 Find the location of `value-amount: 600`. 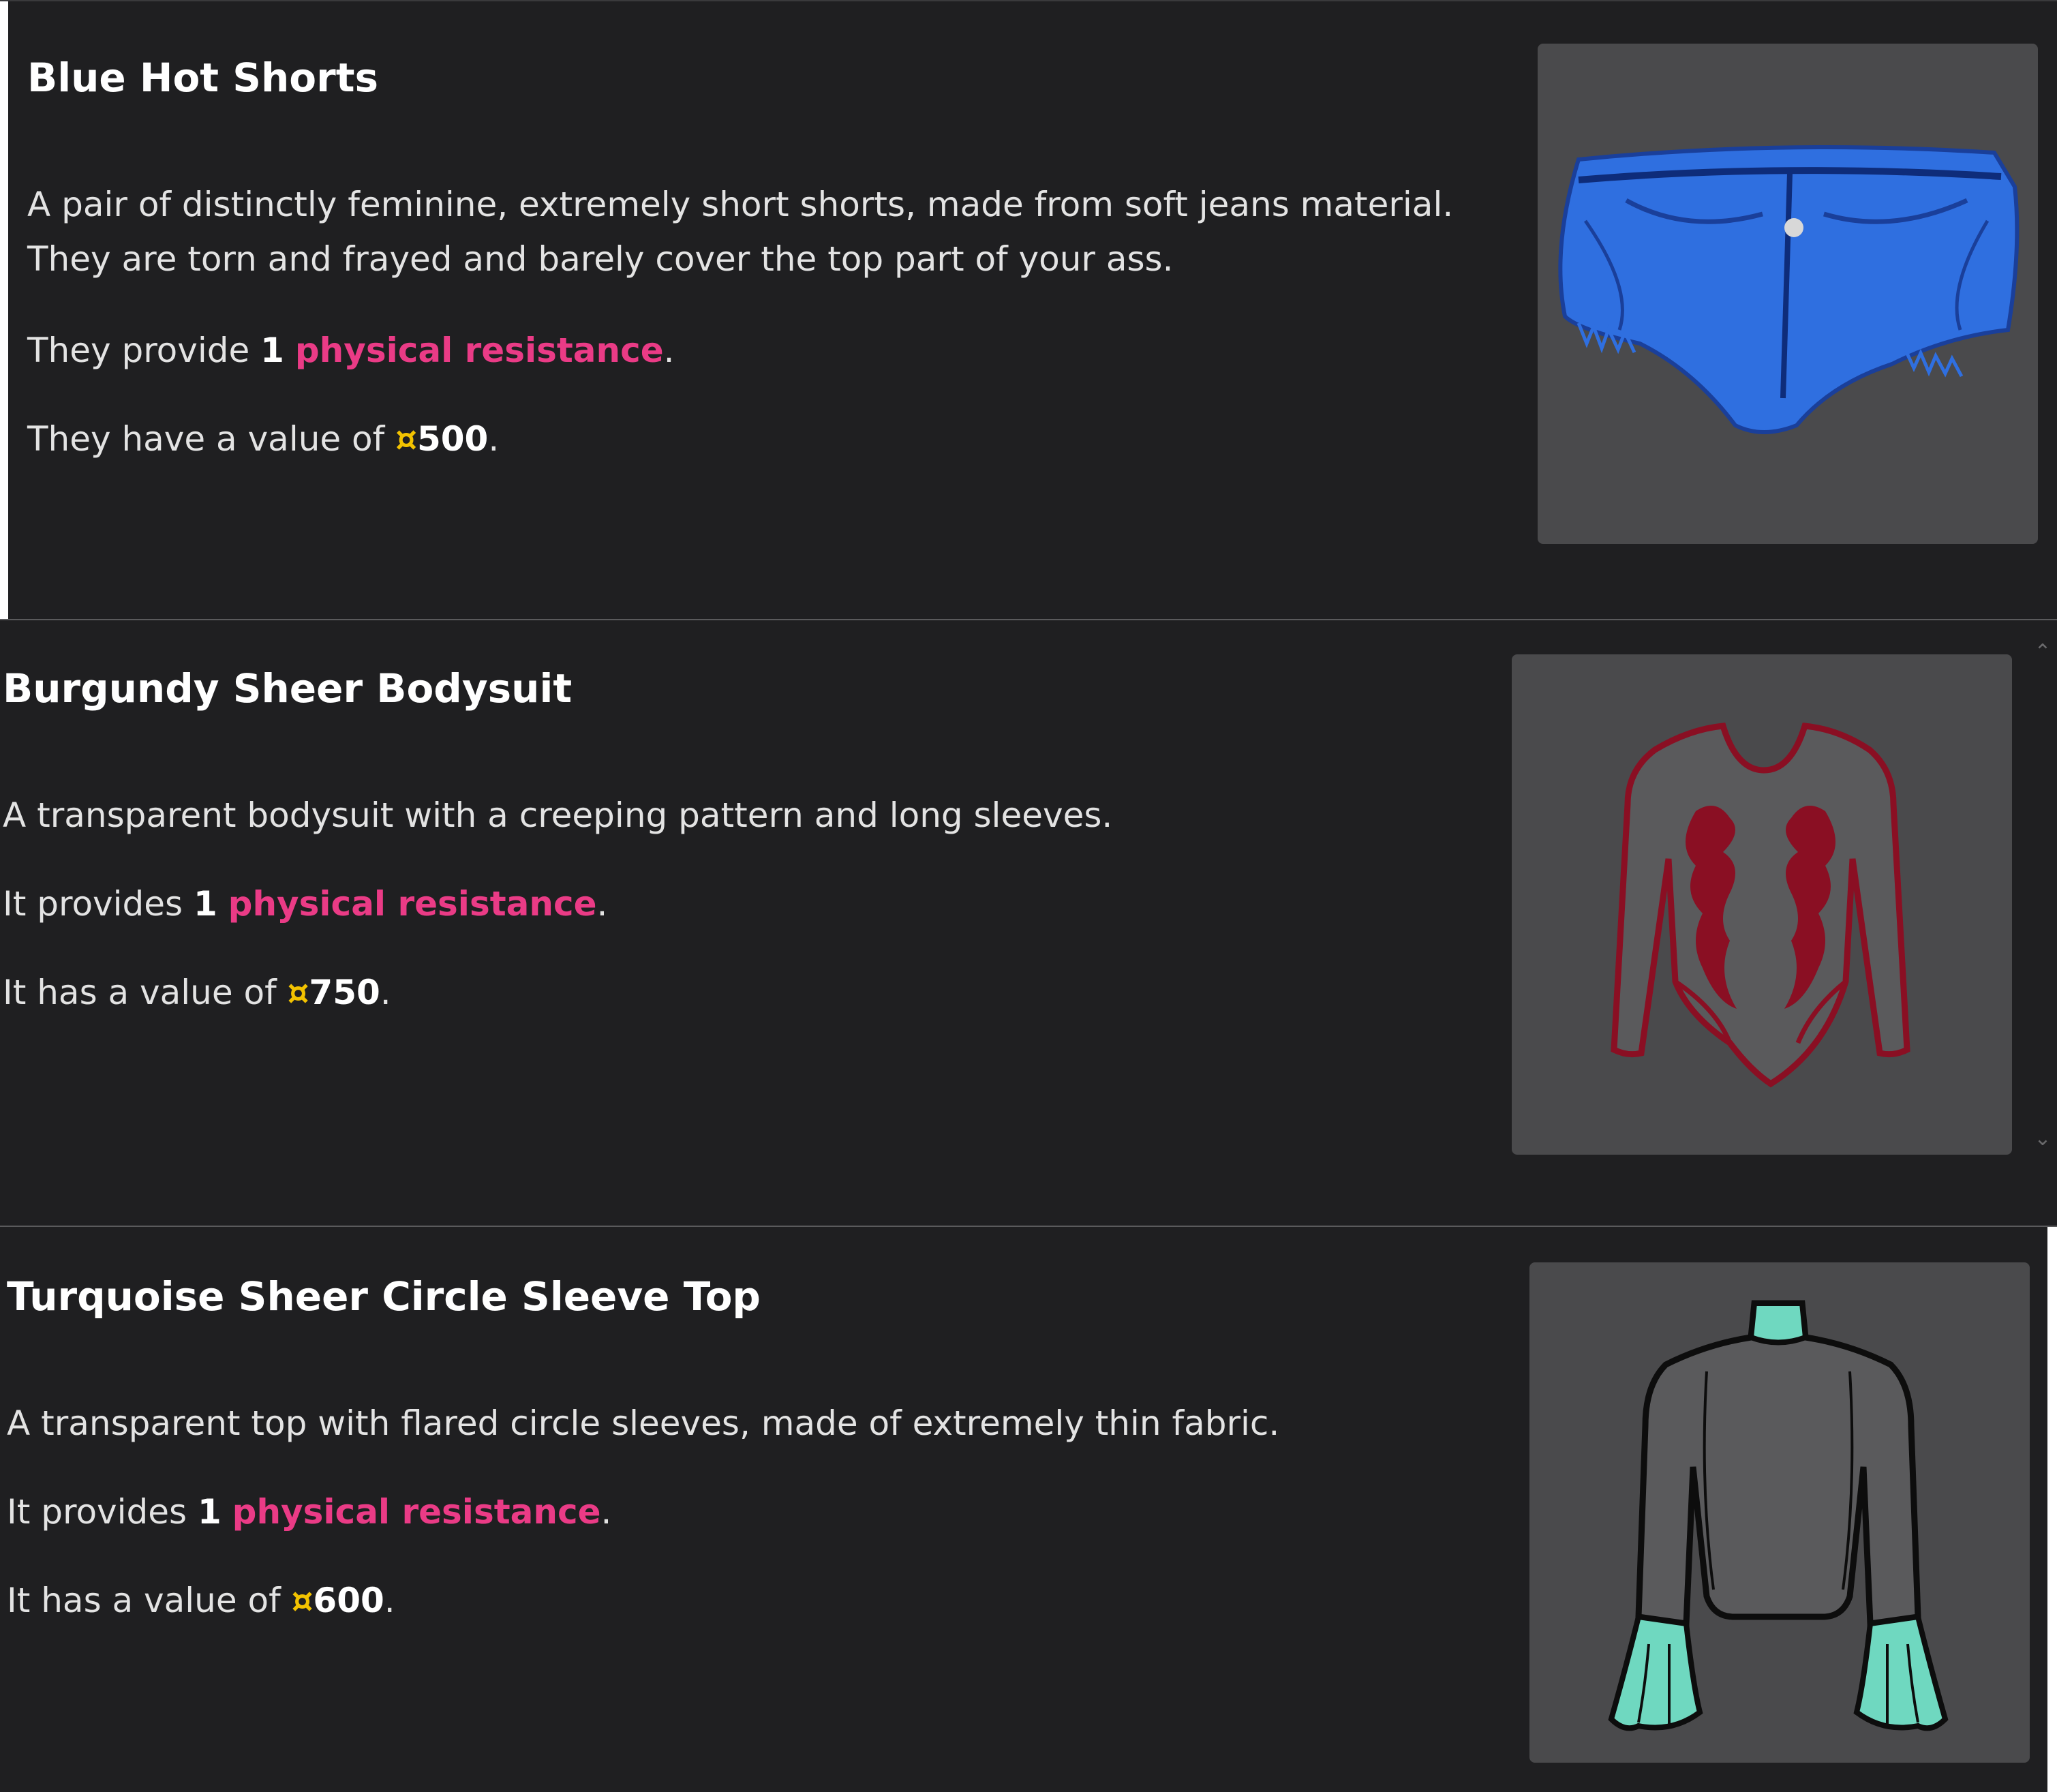

value-amount: 600 is located at coordinates (348, 1600).